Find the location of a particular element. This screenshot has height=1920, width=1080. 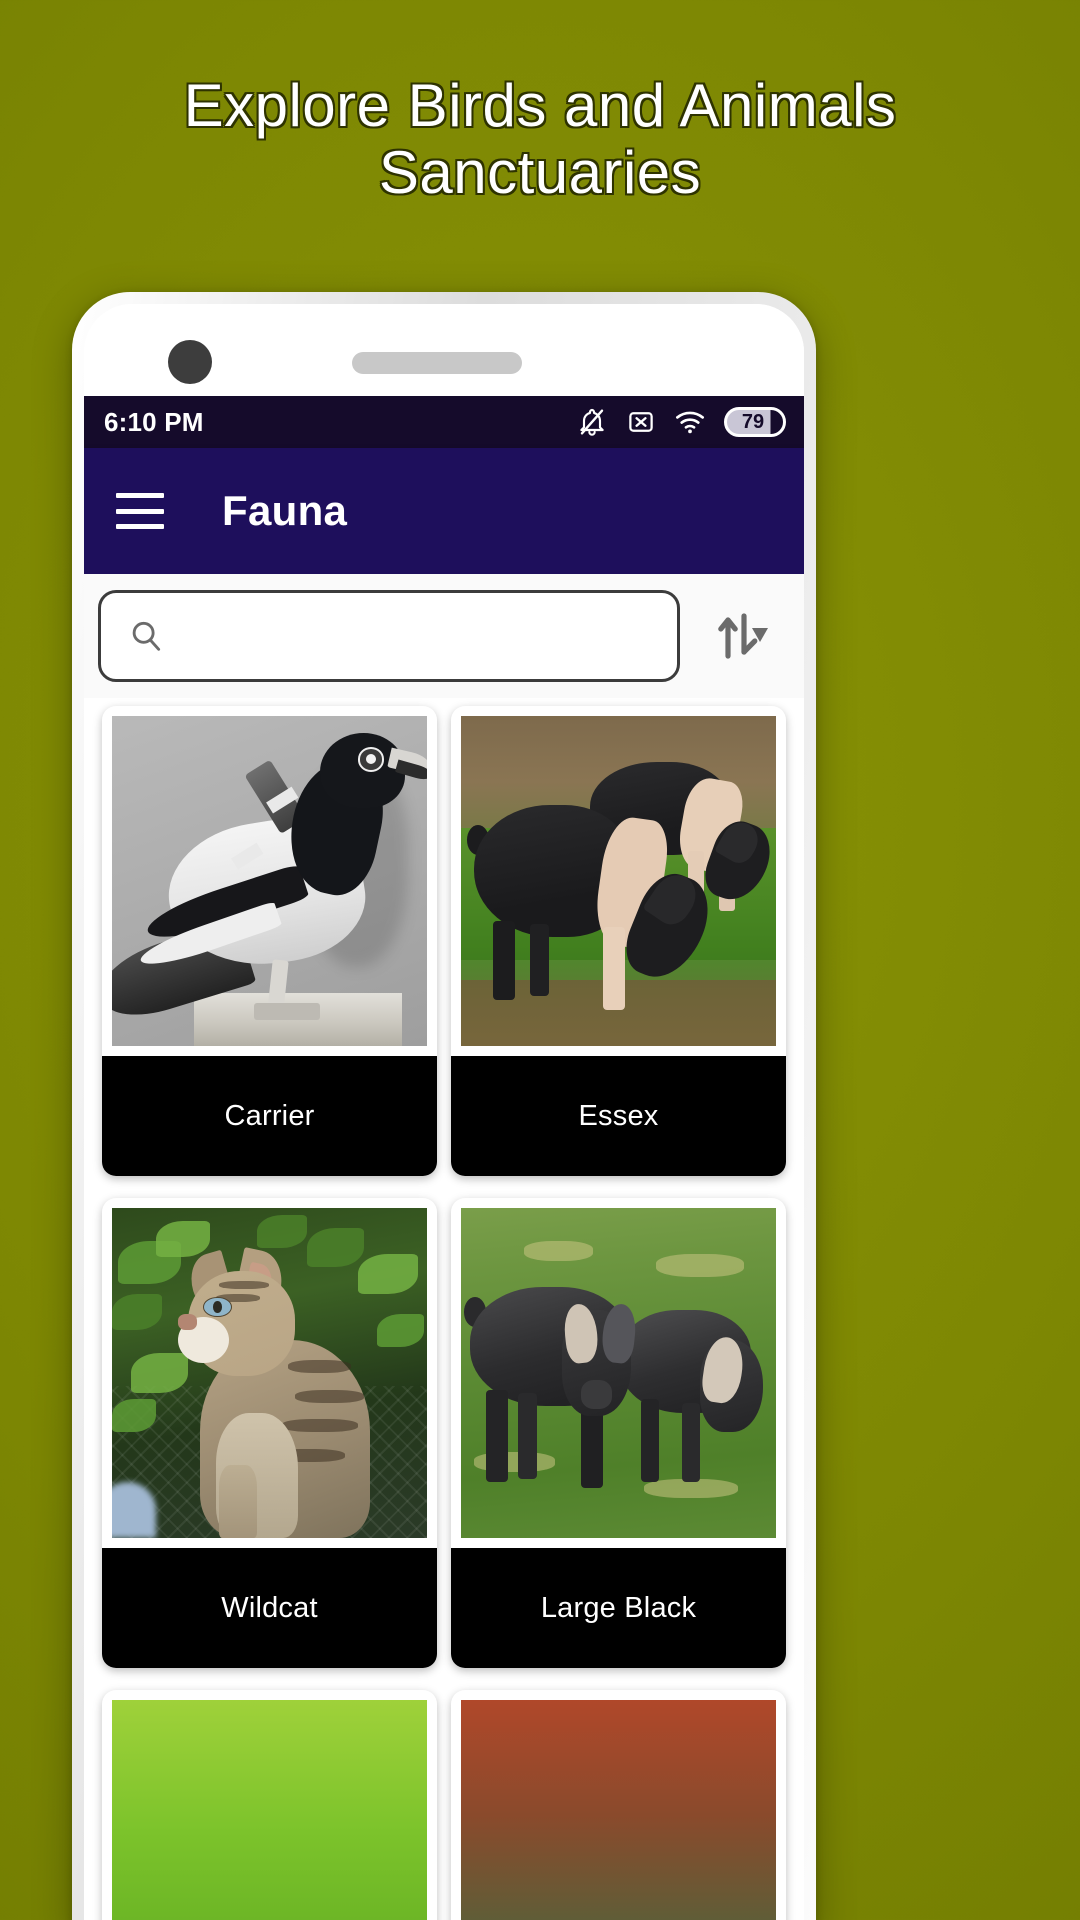

phone-notch-bar is located at coordinates (444, 350).